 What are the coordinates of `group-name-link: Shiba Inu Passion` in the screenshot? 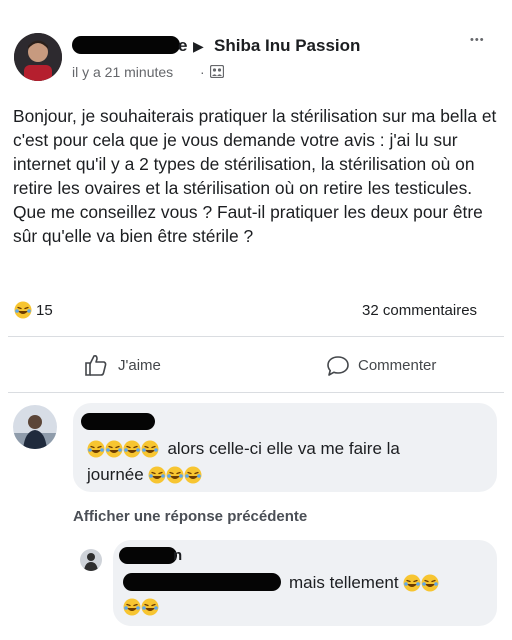 It's located at (287, 46).